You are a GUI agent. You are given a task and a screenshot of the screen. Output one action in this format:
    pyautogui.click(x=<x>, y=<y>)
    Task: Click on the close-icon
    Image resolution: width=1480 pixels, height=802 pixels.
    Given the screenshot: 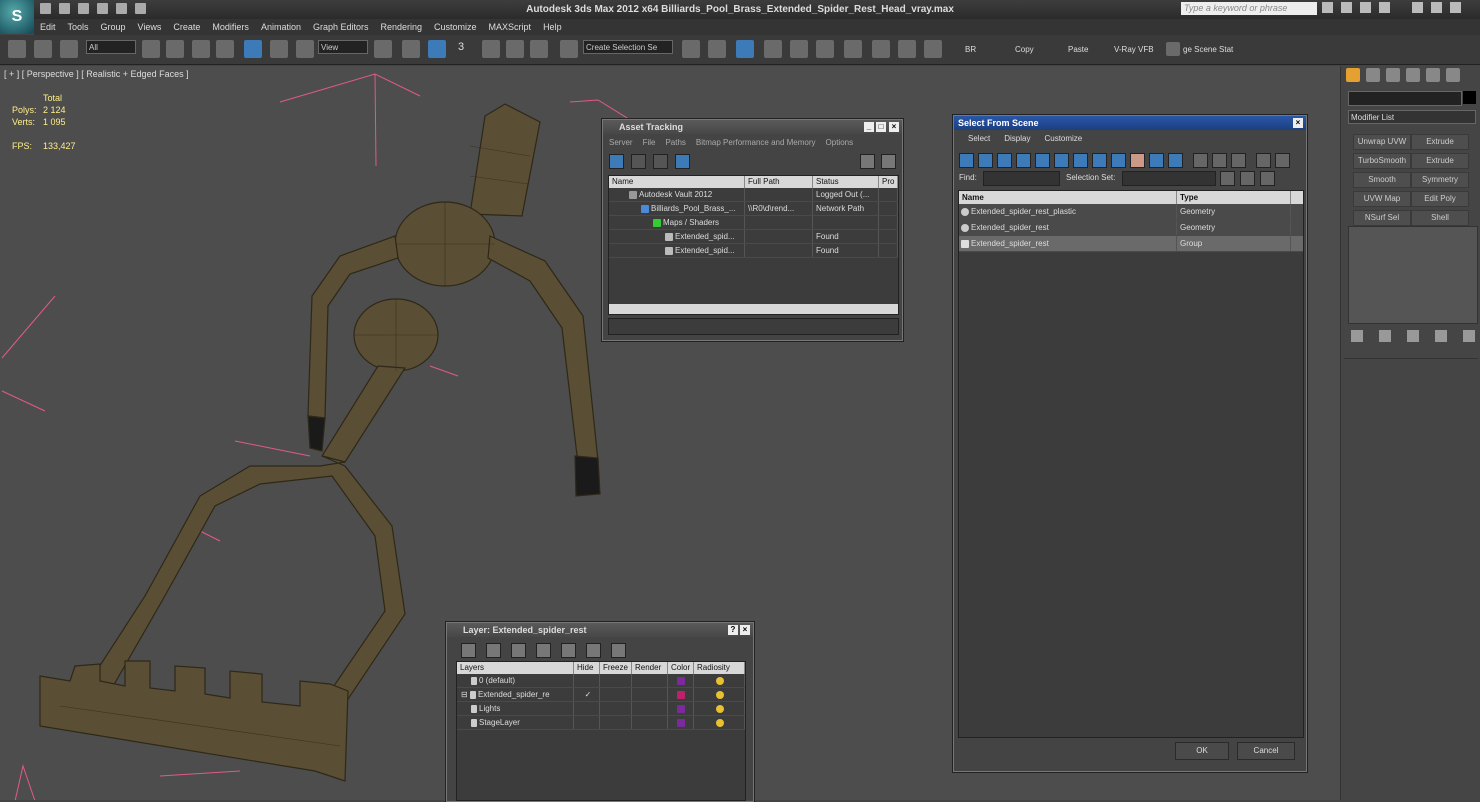 What is the action you would take?
    pyautogui.click(x=1455, y=7)
    